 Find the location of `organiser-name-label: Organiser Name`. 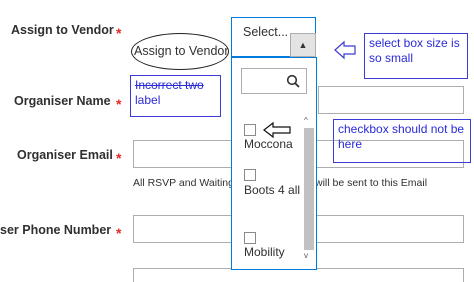

organiser-name-label: Organiser Name is located at coordinates (62, 101).